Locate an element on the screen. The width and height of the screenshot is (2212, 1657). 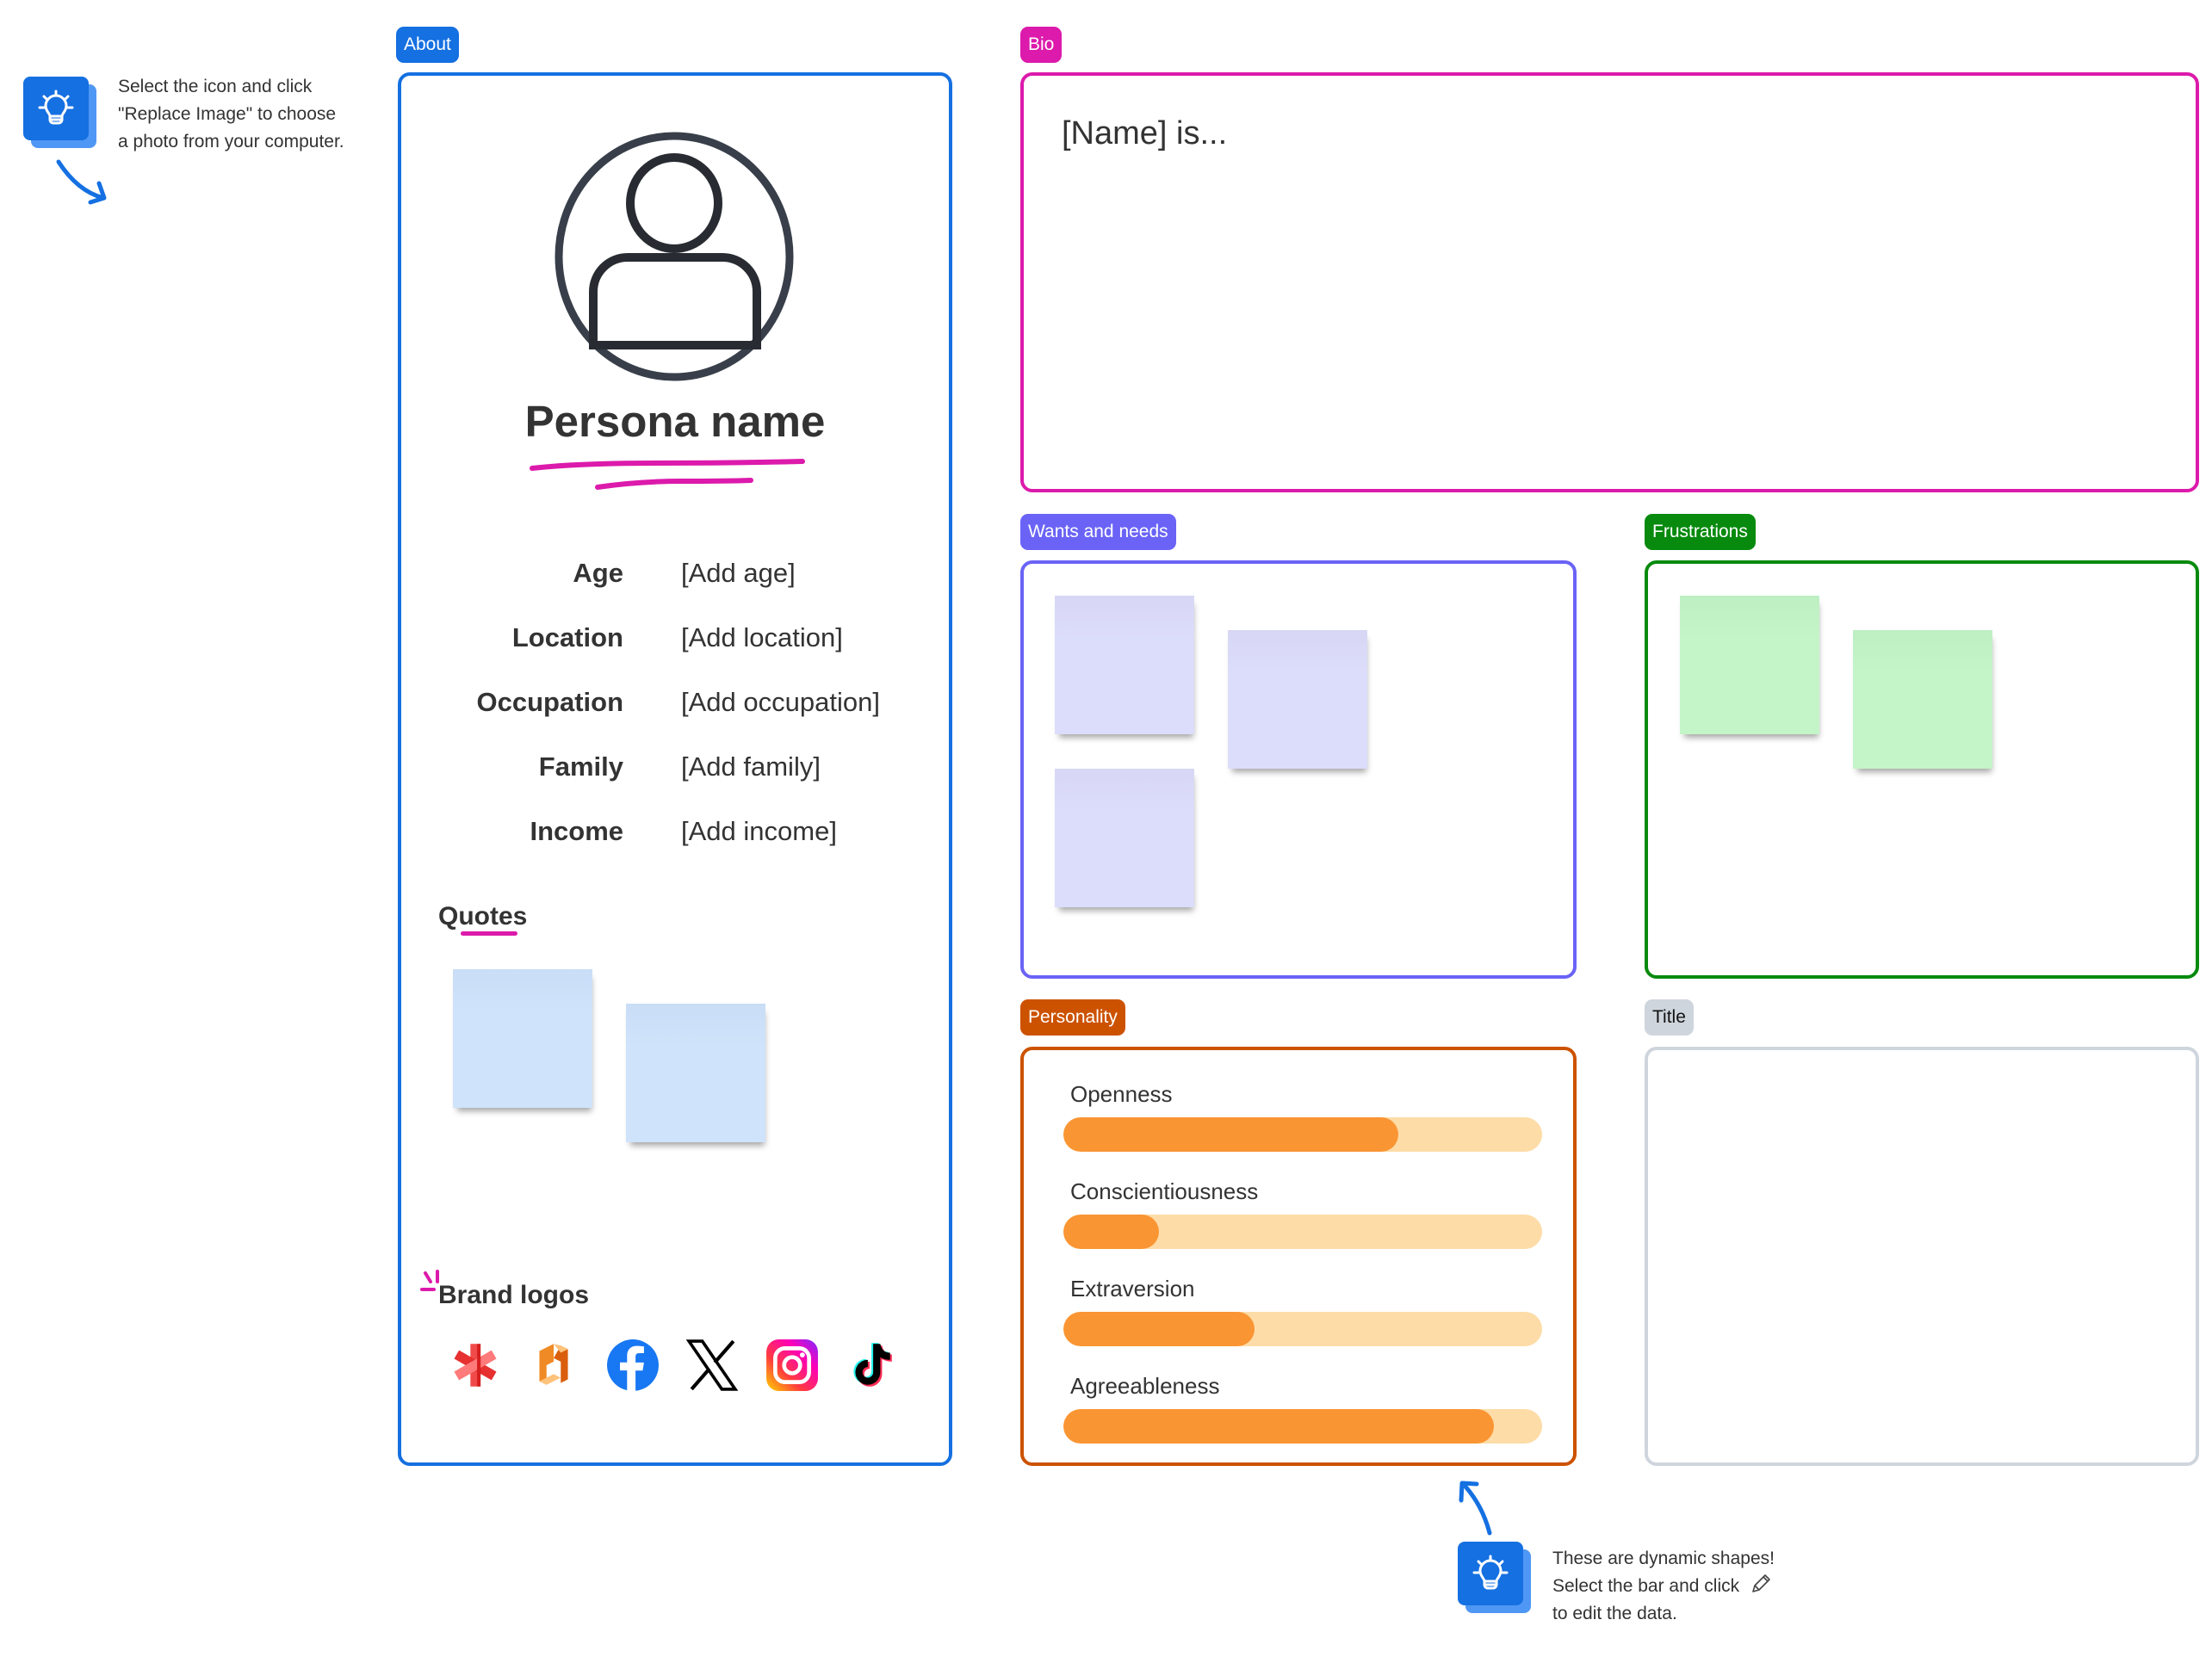
trait-label: Extraversion is located at coordinates (1132, 1288).